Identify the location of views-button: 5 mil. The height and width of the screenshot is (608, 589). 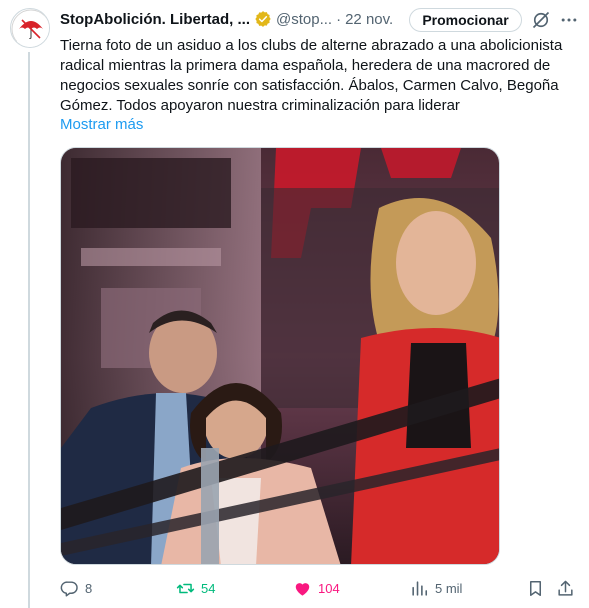
(436, 588).